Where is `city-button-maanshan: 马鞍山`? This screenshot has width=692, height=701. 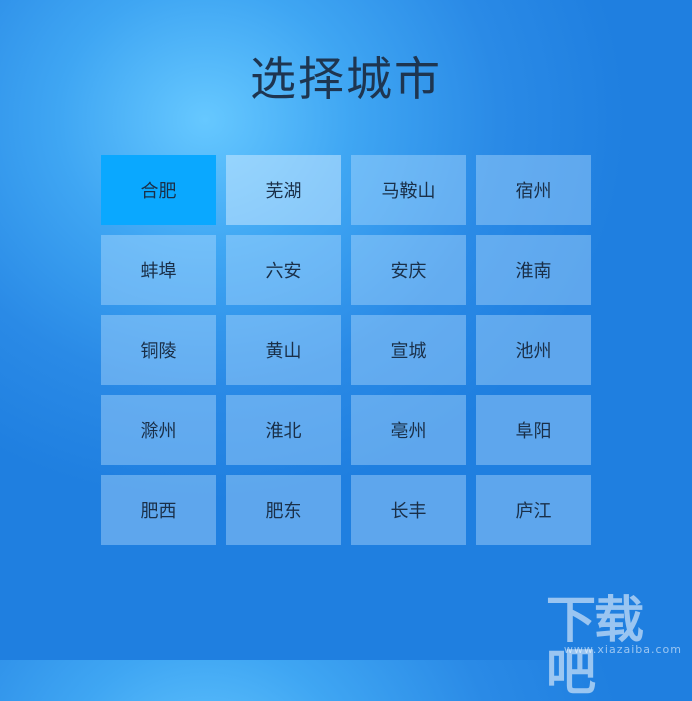 city-button-maanshan: 马鞍山 is located at coordinates (408, 190).